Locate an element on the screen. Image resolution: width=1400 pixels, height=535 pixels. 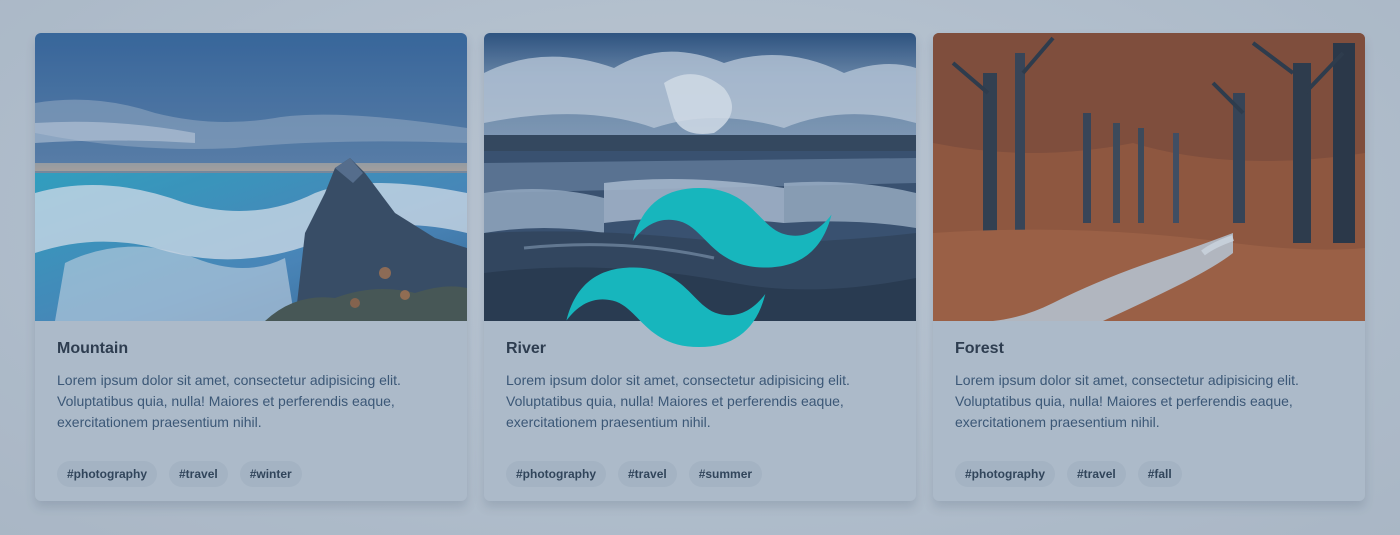
tag-fall: #fall is located at coordinates (1159, 474).